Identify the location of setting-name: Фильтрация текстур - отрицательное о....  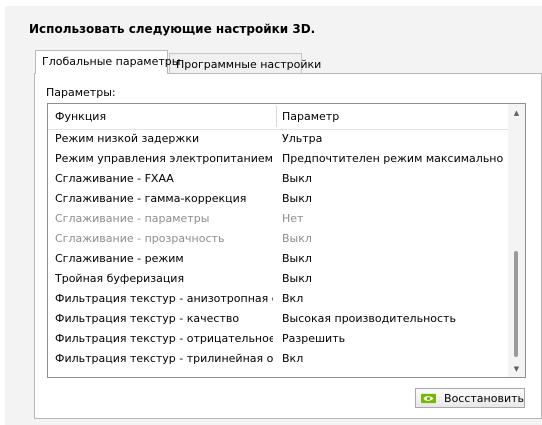
(164, 338).